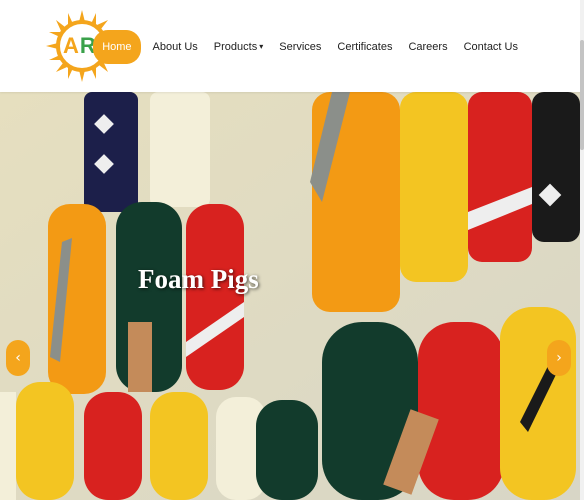 This screenshot has width=584, height=500. Describe the element at coordinates (117, 47) in the screenshot. I see `nav-home: Home` at that location.